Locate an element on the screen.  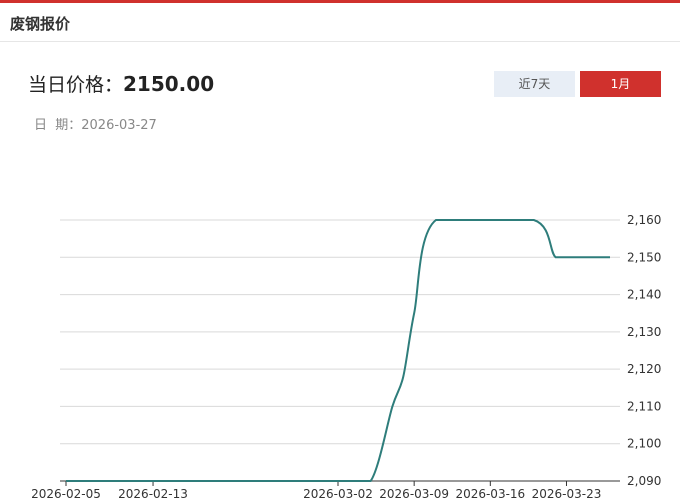
y-tick-label: 2,130 is located at coordinates (644, 332).